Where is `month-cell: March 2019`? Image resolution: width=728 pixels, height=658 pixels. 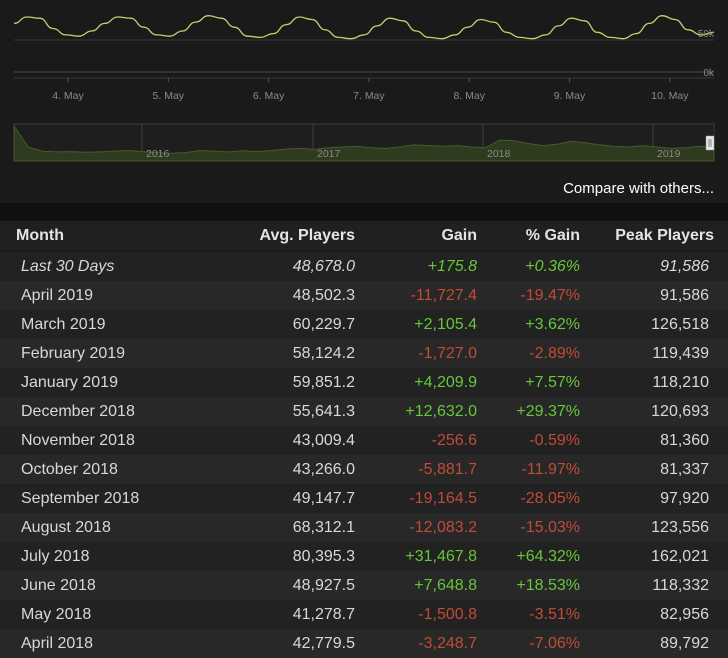
month-cell: March 2019 is located at coordinates (107, 324).